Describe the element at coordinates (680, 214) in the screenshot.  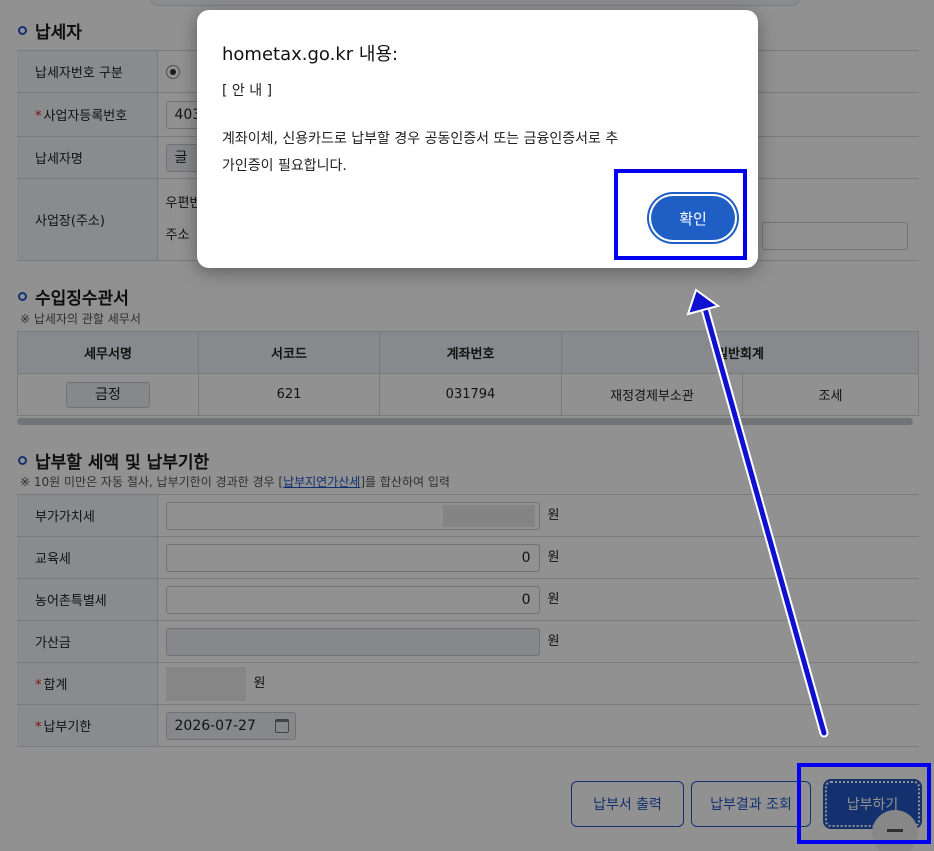
I see `ok-button-highlight` at that location.